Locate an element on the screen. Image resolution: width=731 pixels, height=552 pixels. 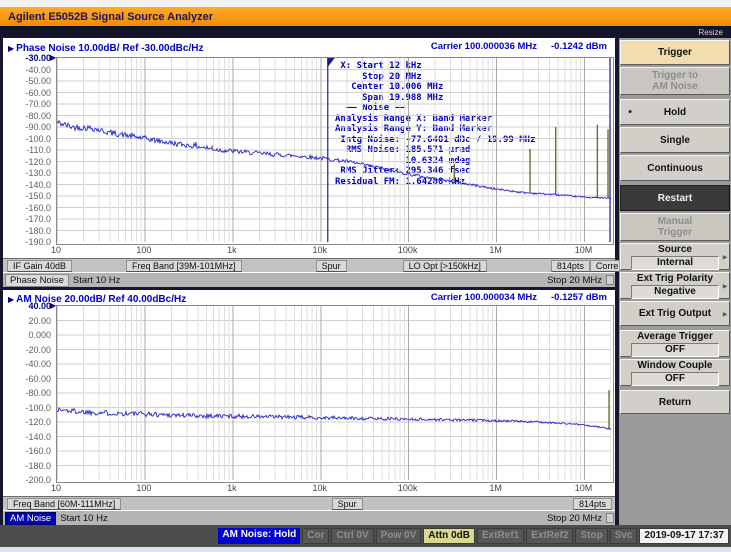
axis-tick-label: -80.00 is located at coordinates (38, 115).